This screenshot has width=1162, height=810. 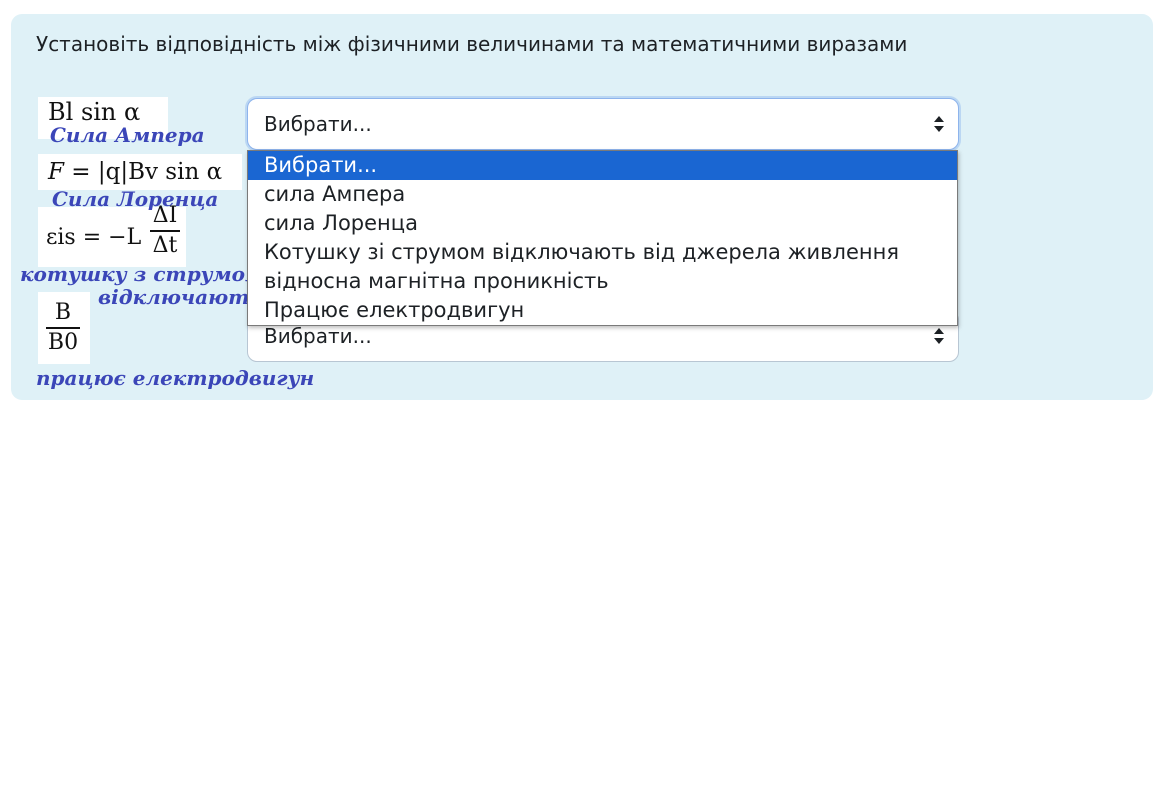 What do you see at coordinates (127, 135) in the screenshot?
I see `handwritten-note-ampere: Сила Ампера` at bounding box center [127, 135].